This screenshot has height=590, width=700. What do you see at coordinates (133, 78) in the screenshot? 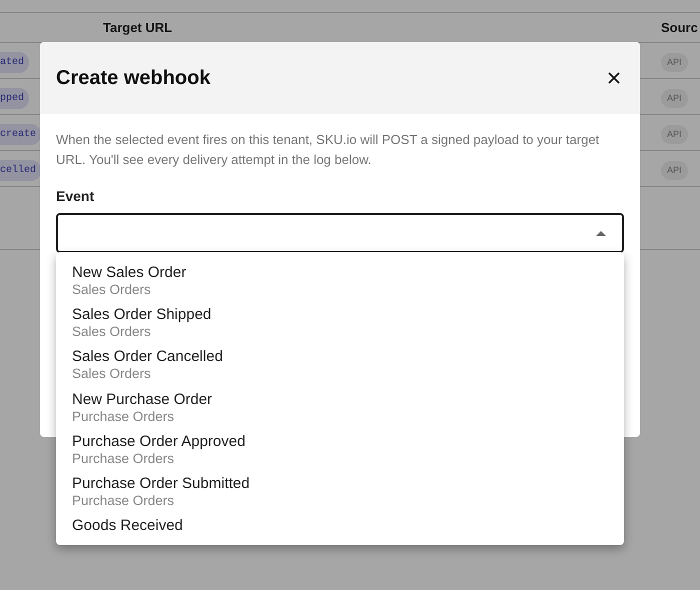
I see `dialog-title: Create webhook` at bounding box center [133, 78].